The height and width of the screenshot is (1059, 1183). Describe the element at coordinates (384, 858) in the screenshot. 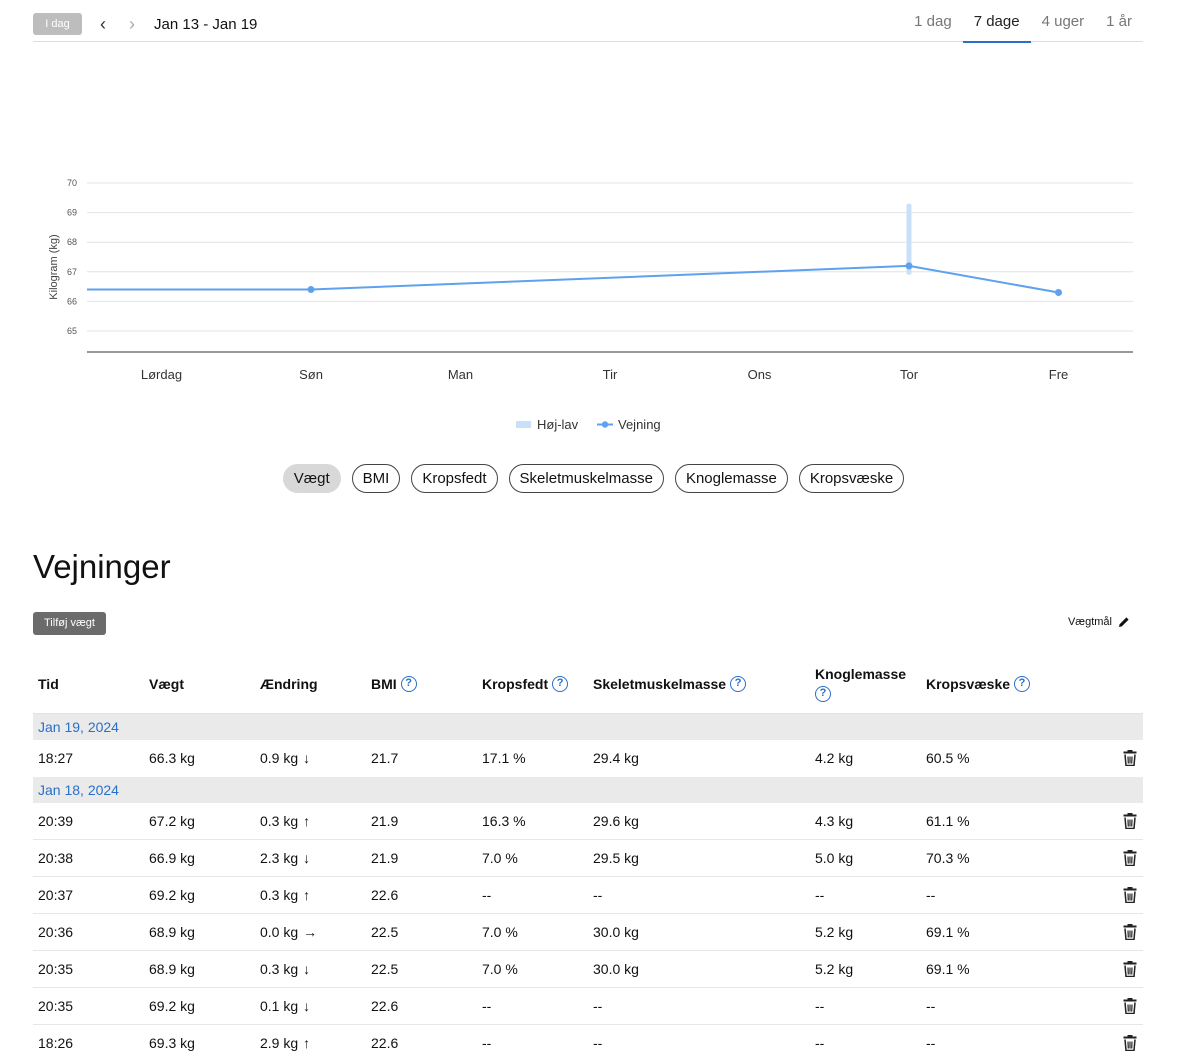

I see `cell-bmi: 21.9` at that location.